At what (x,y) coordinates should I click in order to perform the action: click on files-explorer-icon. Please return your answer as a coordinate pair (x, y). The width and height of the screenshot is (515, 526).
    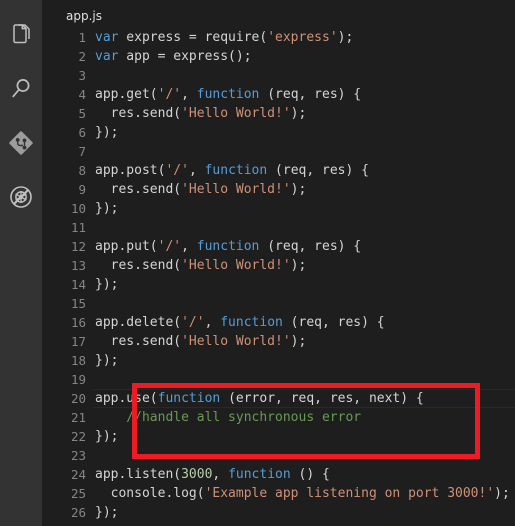
    Looking at the image, I should click on (21, 35).